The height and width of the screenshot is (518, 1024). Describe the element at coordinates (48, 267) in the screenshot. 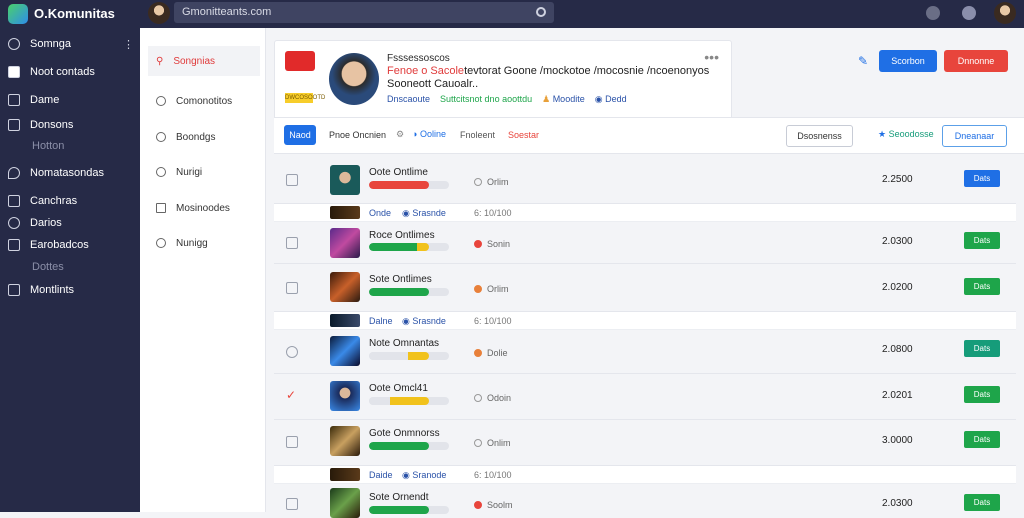

I see `sidebar-item-9: Dottes` at that location.